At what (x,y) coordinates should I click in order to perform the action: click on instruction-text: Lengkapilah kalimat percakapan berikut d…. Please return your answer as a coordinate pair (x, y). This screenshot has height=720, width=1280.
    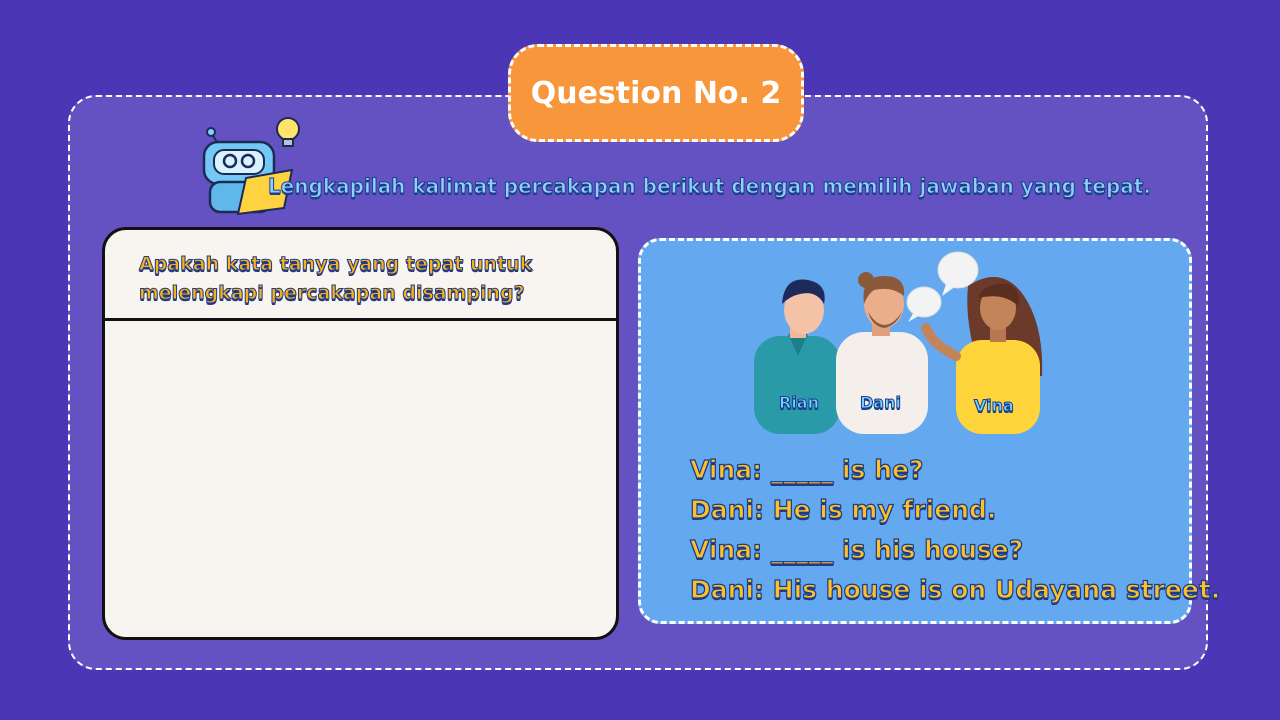
    Looking at the image, I should click on (710, 186).